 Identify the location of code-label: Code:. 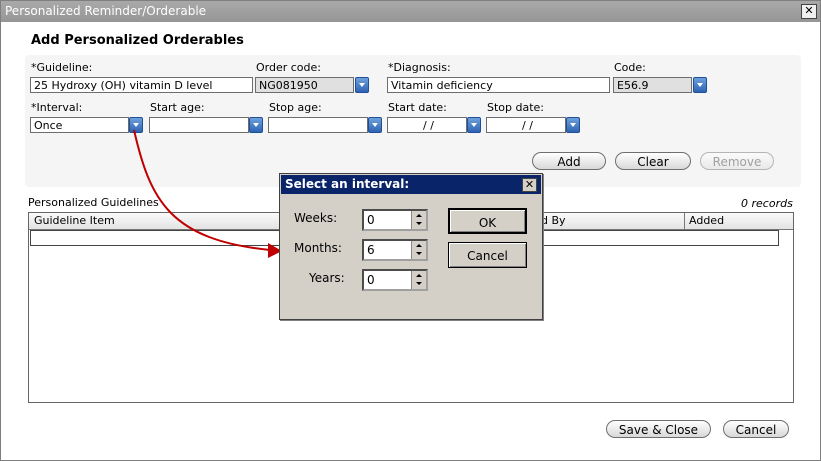
(630, 67).